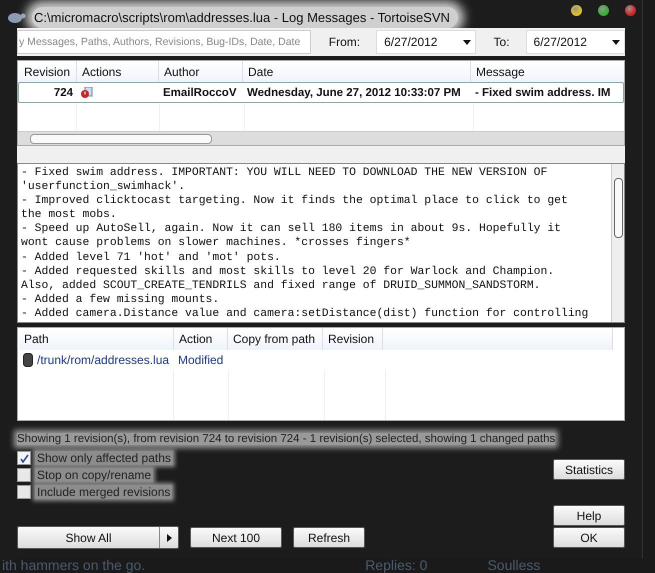 The image size is (655, 573). What do you see at coordinates (513, 565) in the screenshot?
I see `username-text: Soulless` at bounding box center [513, 565].